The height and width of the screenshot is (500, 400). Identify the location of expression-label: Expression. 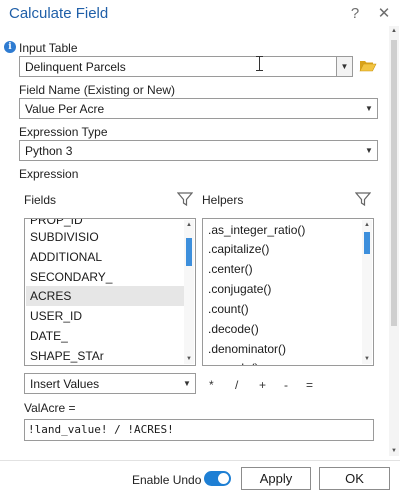
(49, 174).